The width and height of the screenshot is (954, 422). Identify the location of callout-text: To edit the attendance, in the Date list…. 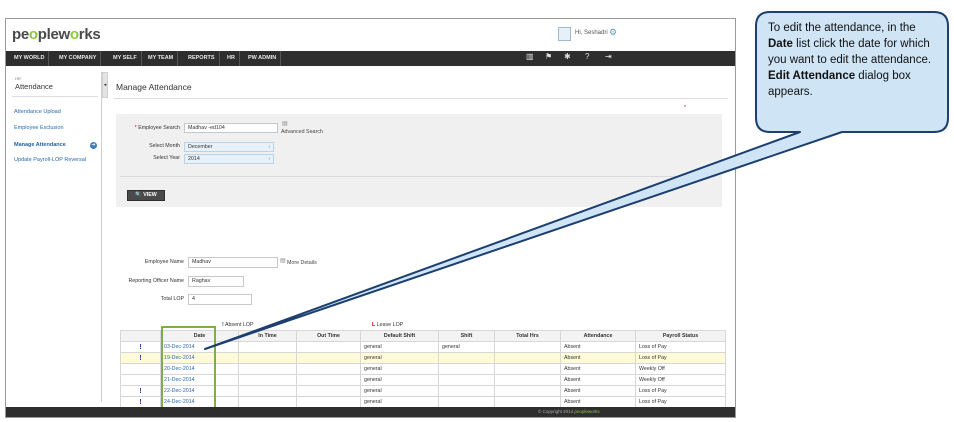
(850, 60).